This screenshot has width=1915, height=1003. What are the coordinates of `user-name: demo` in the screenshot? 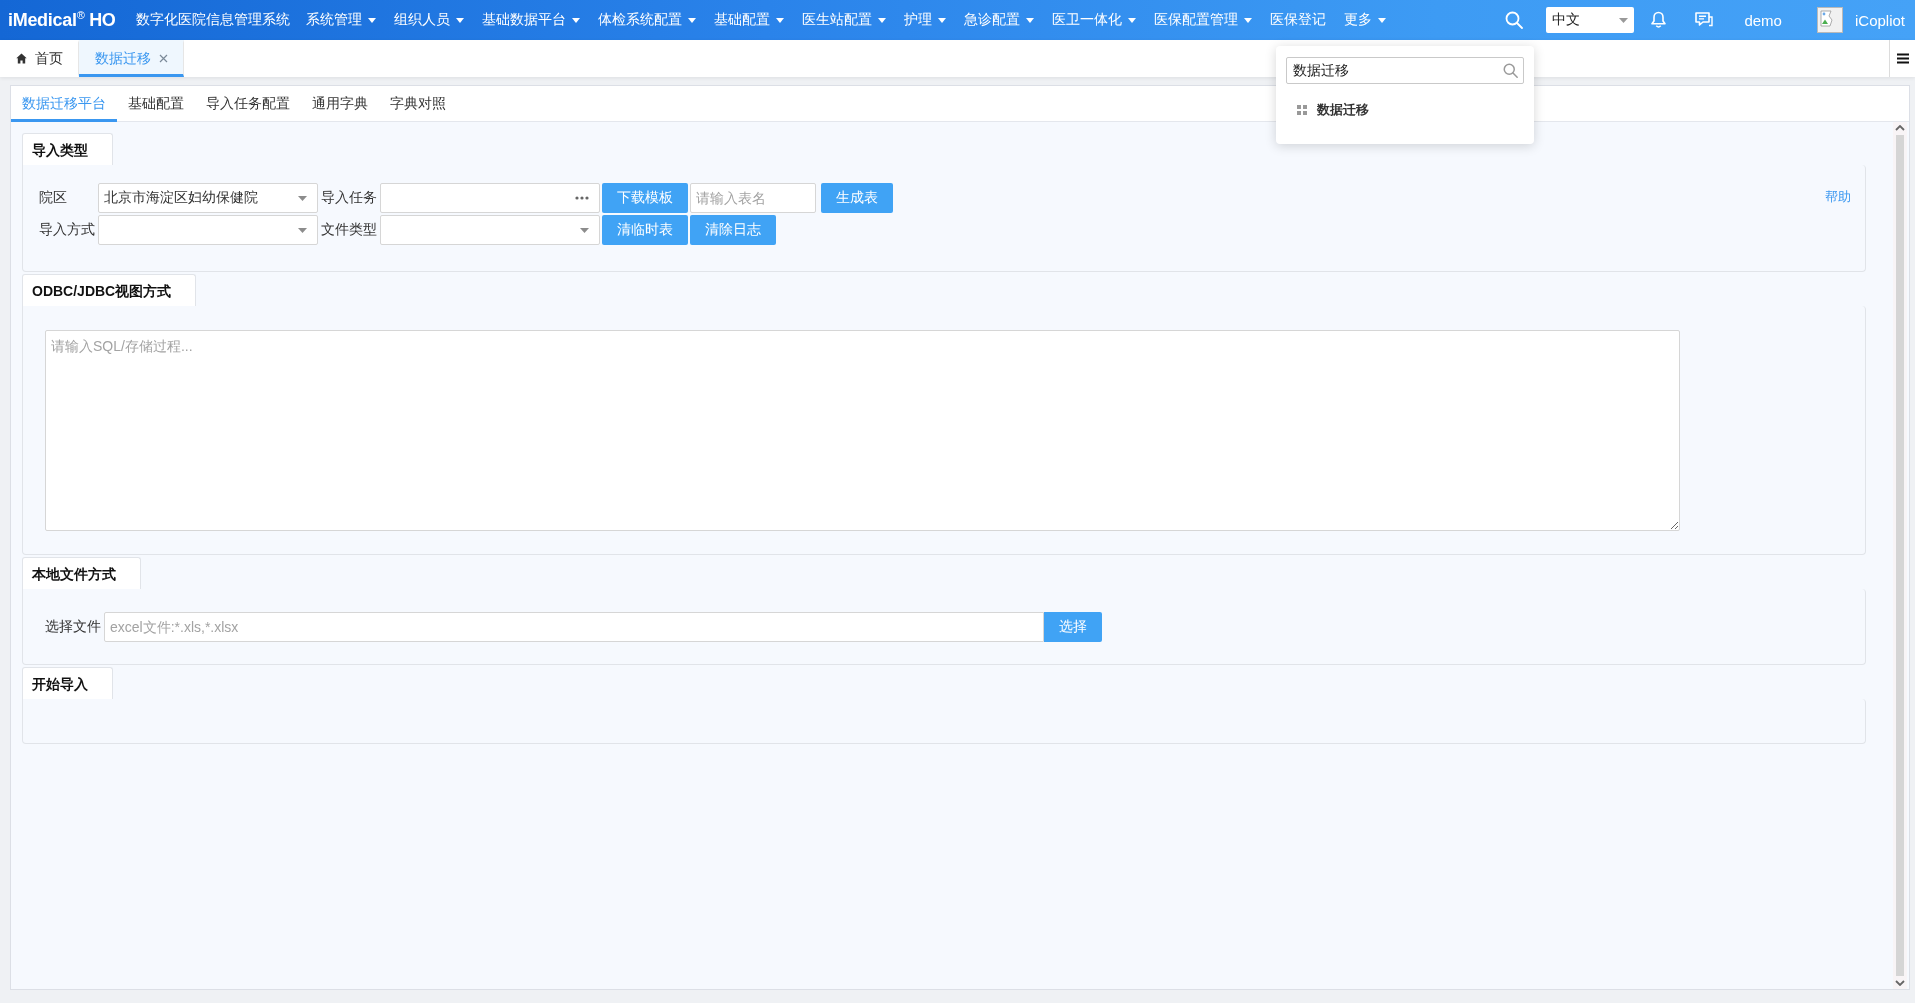 It's located at (1763, 20).